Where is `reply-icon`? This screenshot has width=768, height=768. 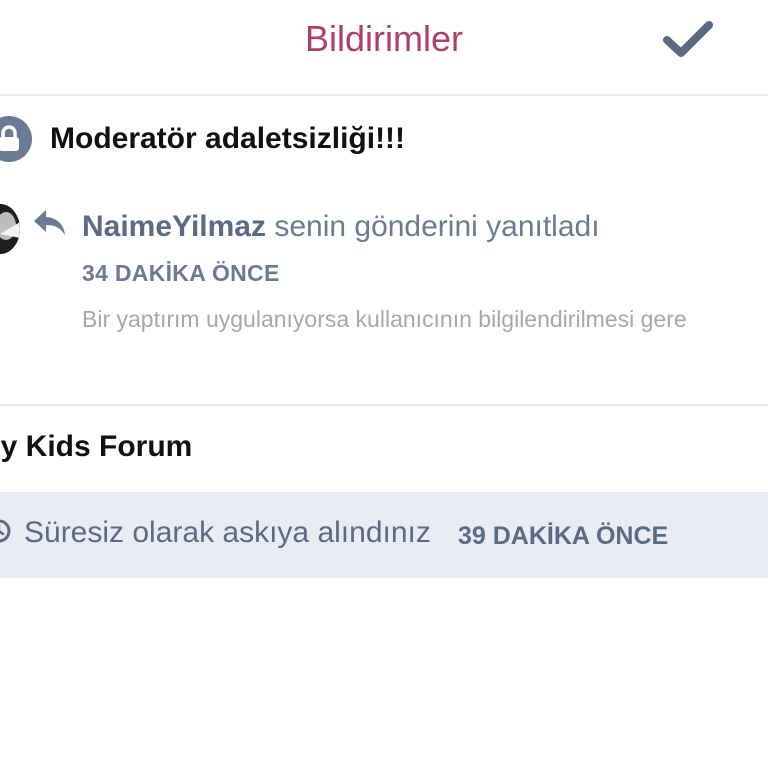 reply-icon is located at coordinates (49, 222).